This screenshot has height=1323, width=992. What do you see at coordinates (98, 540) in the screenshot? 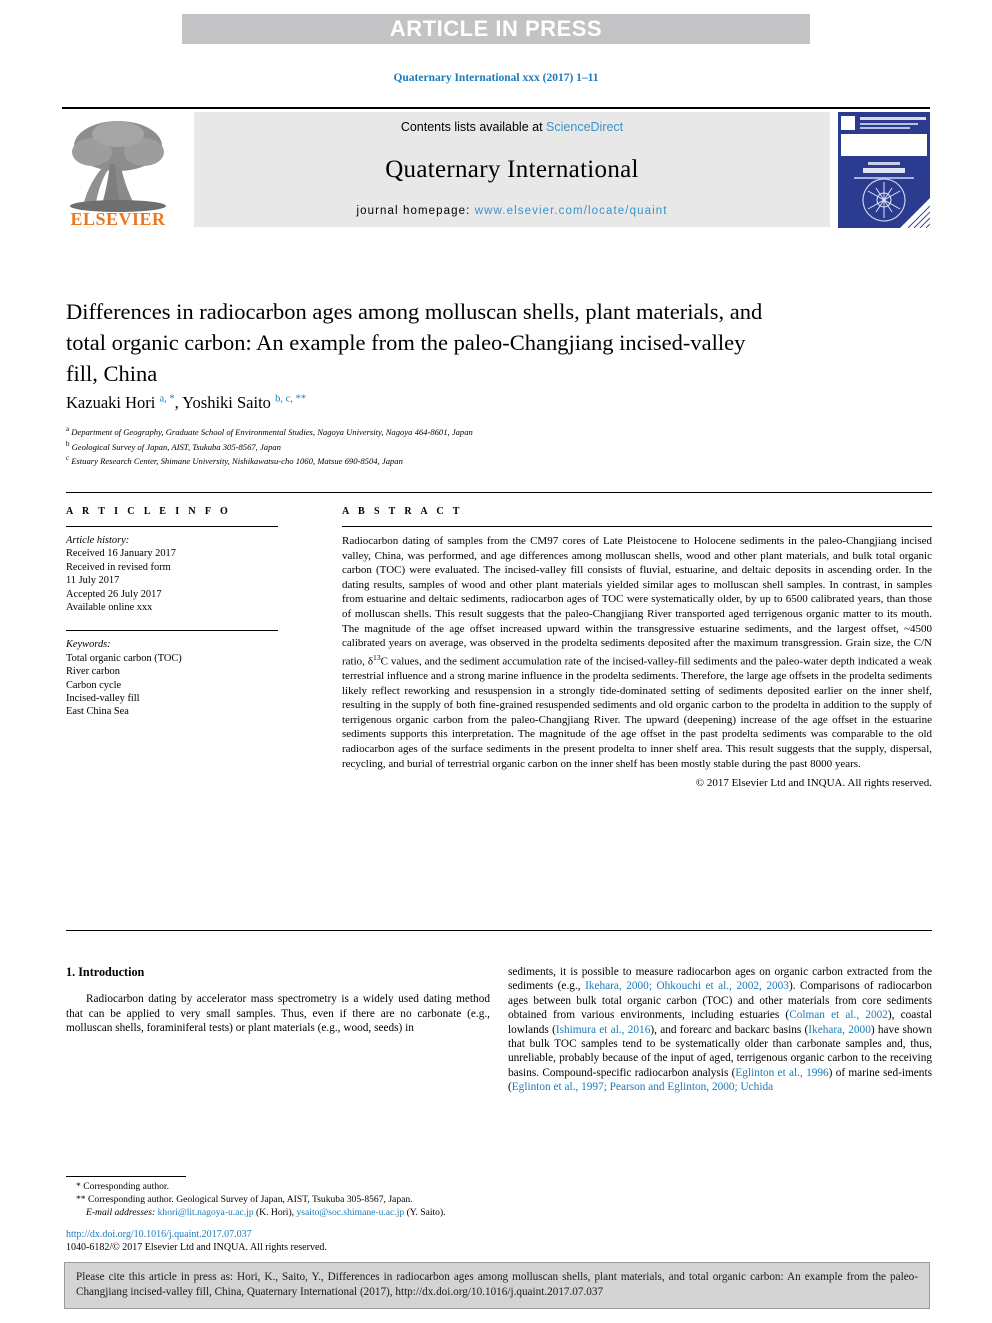
I see `article-history-label: Article history:` at bounding box center [98, 540].